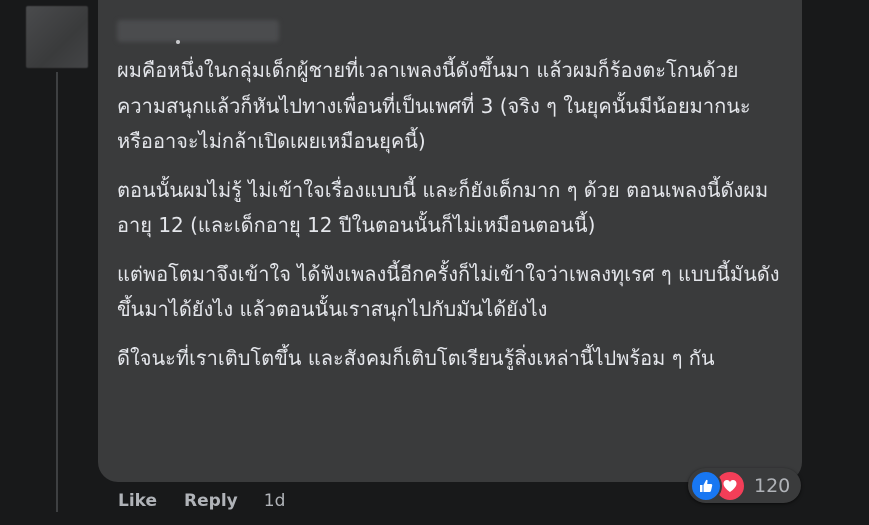 The height and width of the screenshot is (525, 869). I want to click on reaction-count: 120, so click(772, 485).